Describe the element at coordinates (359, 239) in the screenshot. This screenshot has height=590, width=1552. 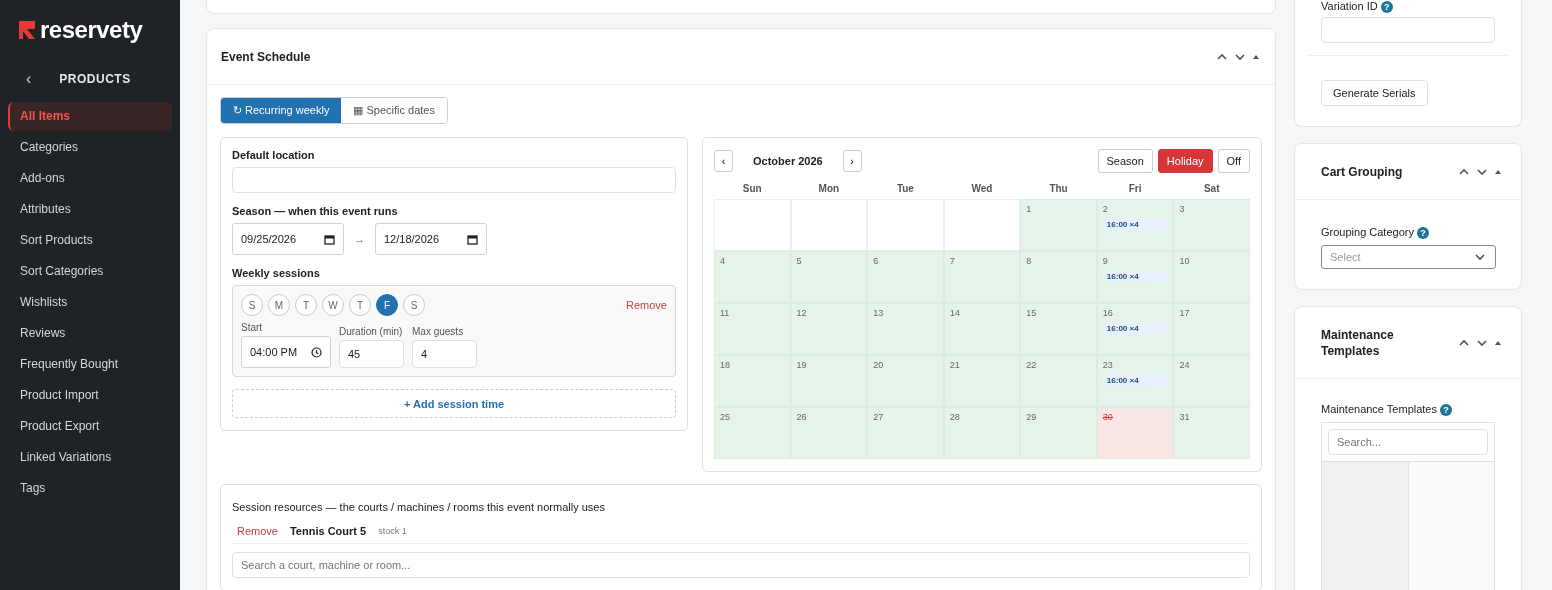
I see `range-arrow: →` at that location.